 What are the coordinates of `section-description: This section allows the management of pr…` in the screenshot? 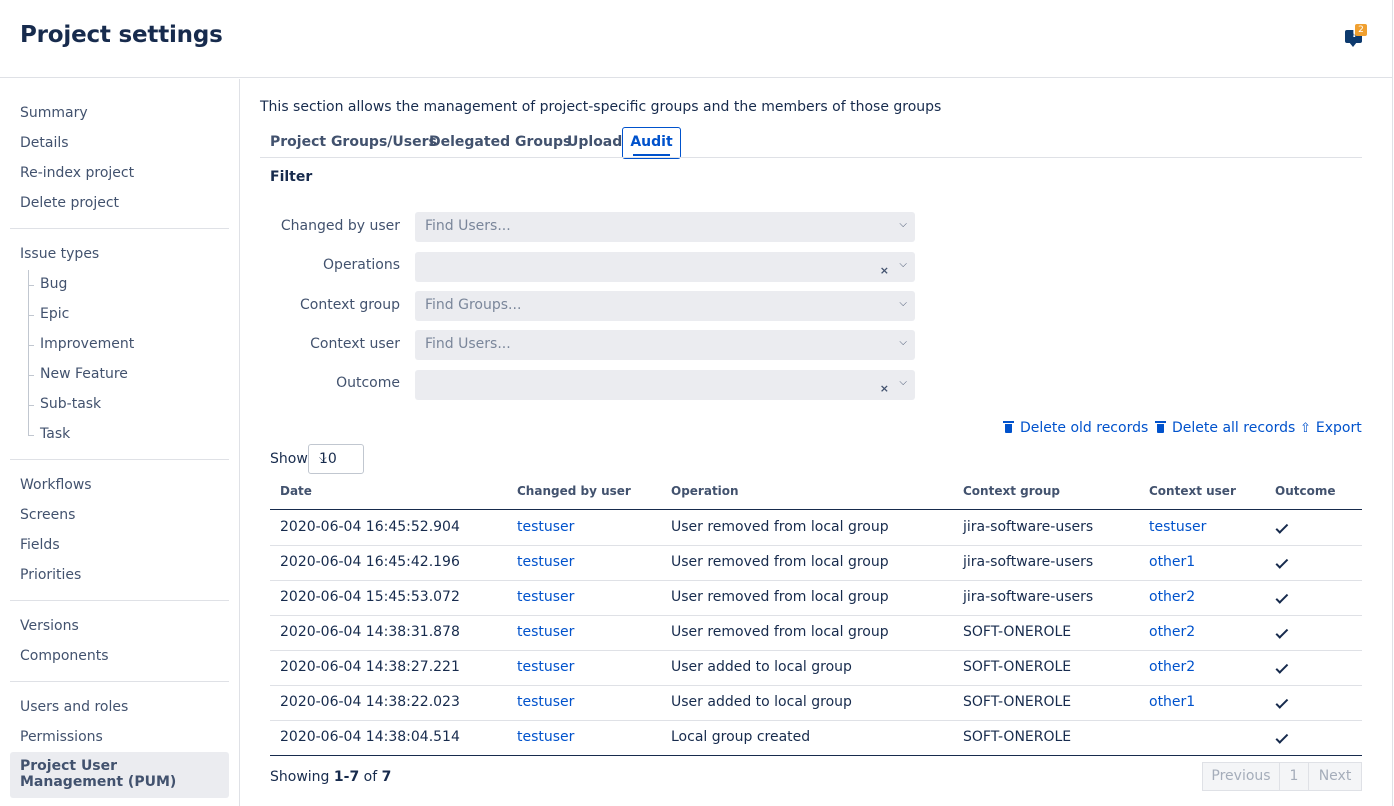 It's located at (601, 107).